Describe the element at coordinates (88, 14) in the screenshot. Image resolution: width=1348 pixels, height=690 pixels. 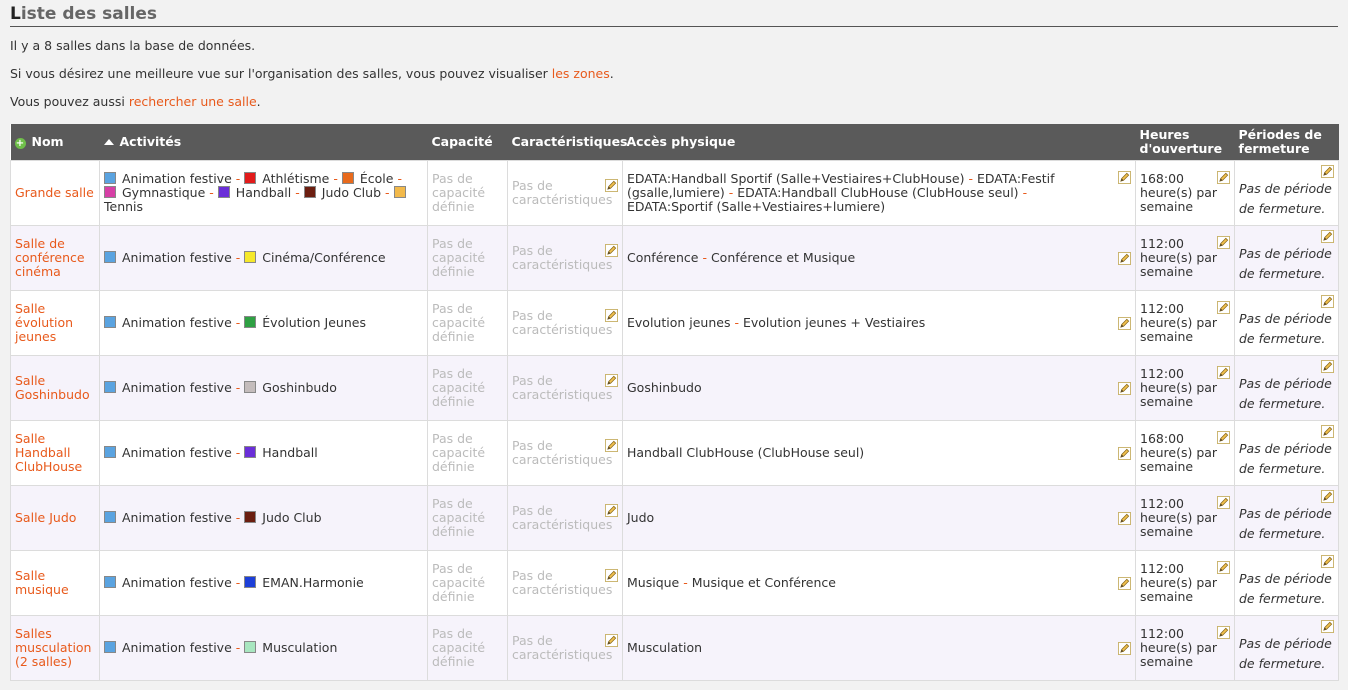
I see `page-title-rest: iste des salles` at that location.